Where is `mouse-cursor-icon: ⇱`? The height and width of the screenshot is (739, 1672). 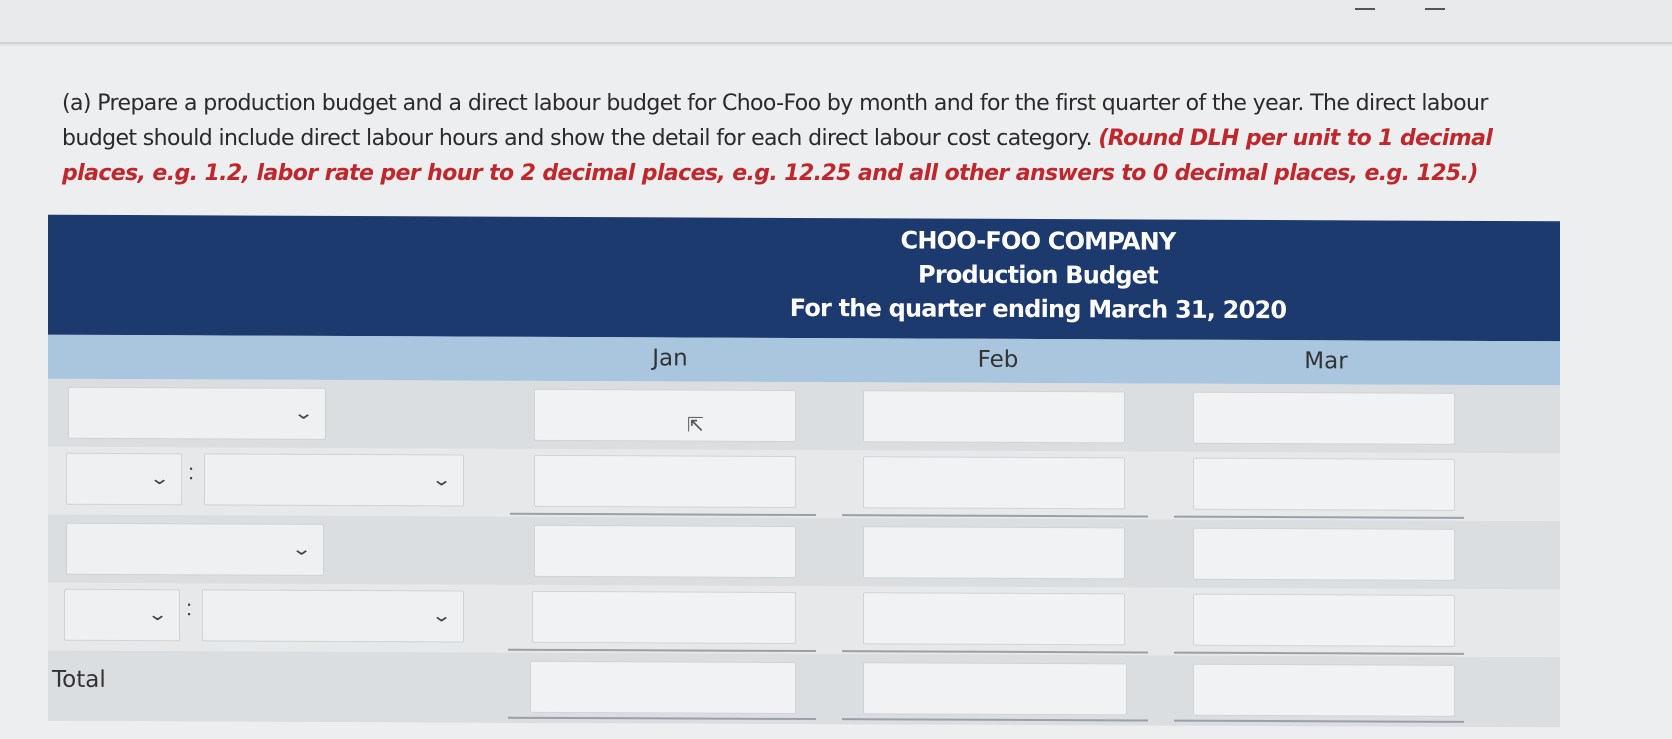 mouse-cursor-icon: ⇱ is located at coordinates (695, 425).